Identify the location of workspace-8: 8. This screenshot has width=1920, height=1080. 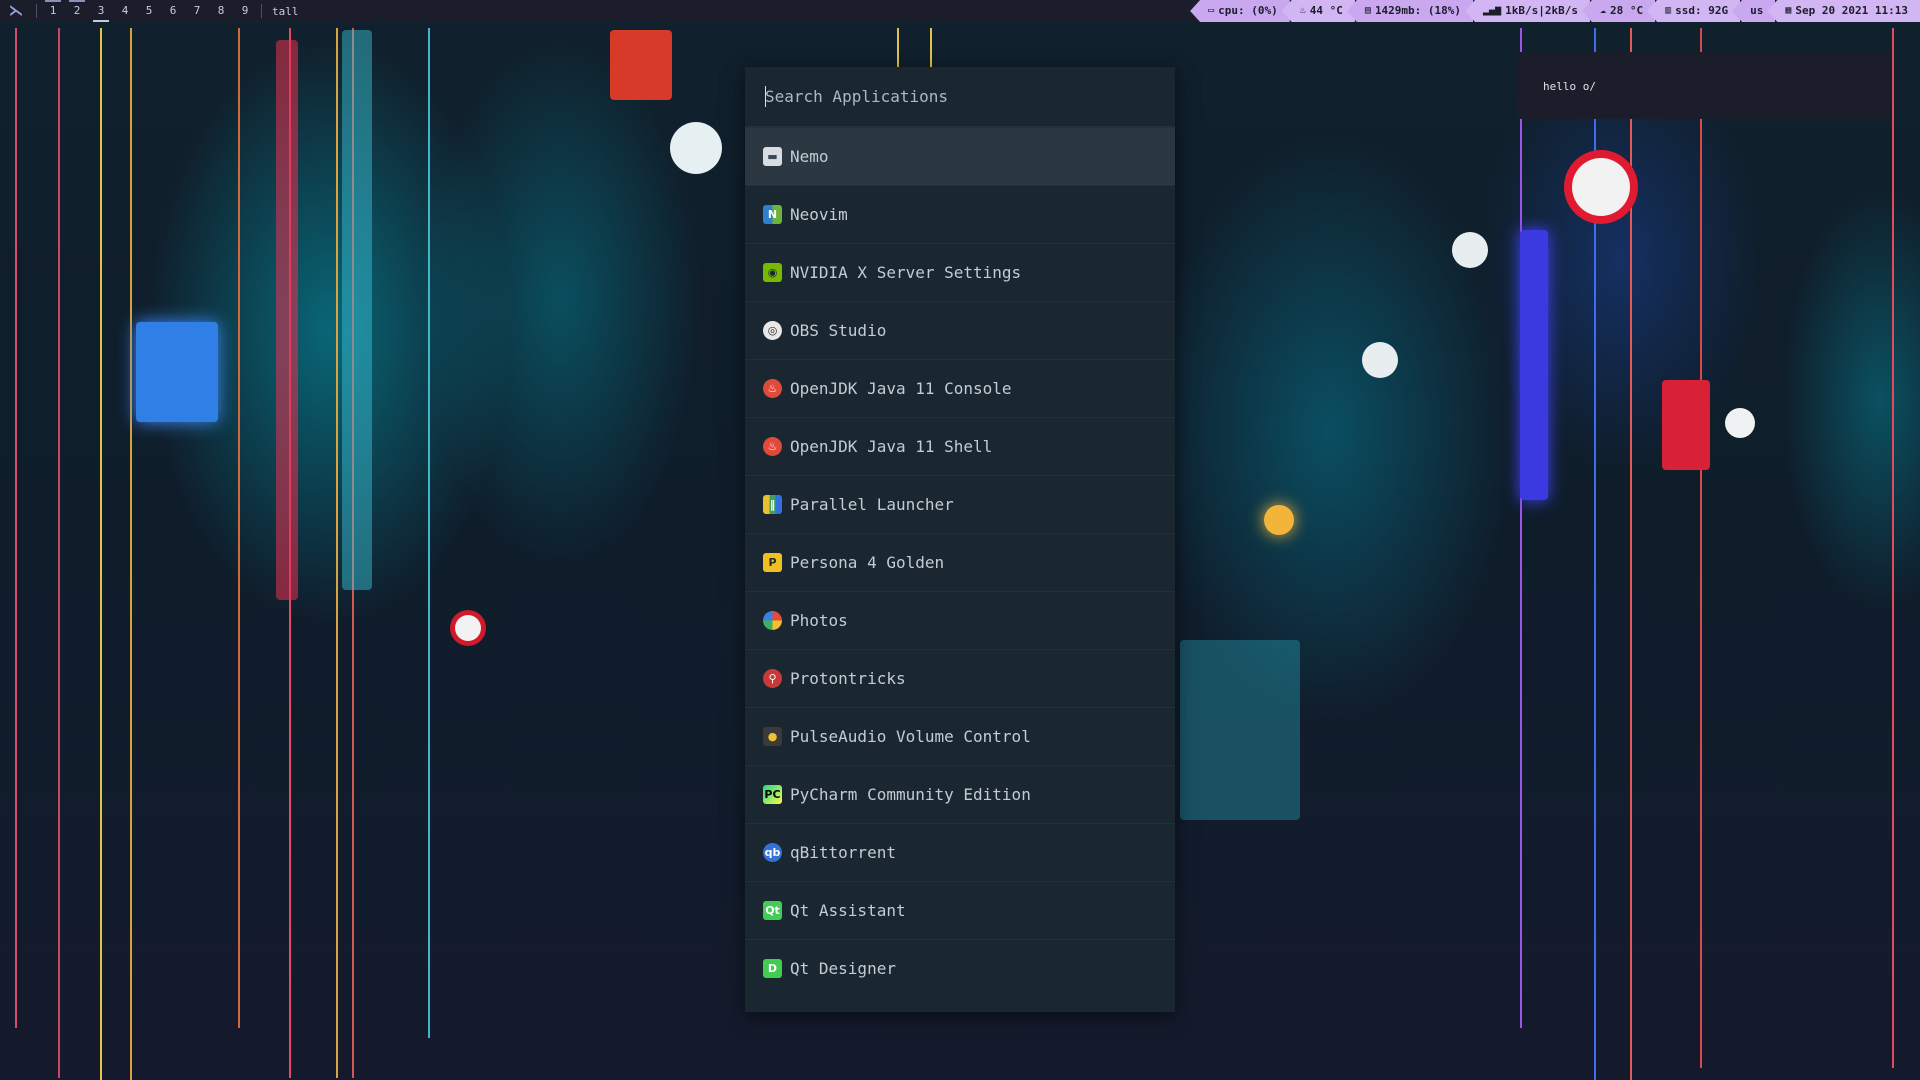
(221, 11).